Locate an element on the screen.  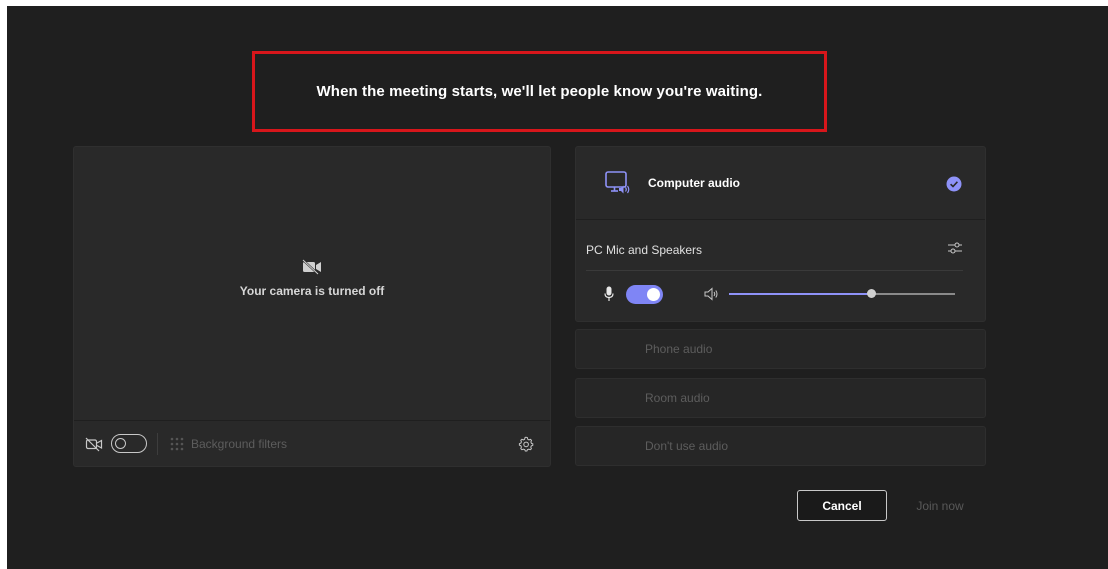
microphone-toggle-knob is located at coordinates (653, 294).